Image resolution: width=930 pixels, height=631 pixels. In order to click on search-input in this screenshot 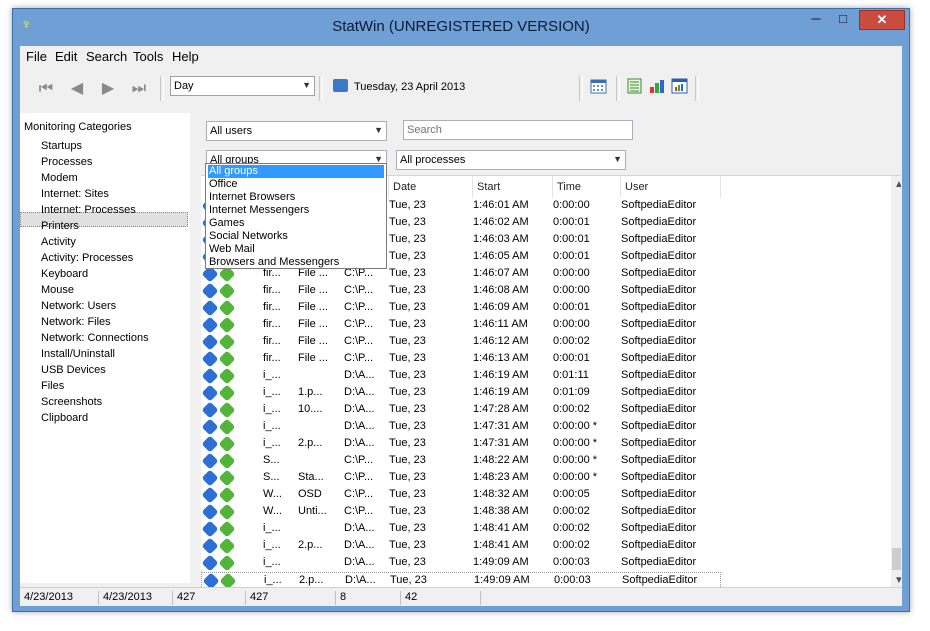, I will do `click(518, 130)`.